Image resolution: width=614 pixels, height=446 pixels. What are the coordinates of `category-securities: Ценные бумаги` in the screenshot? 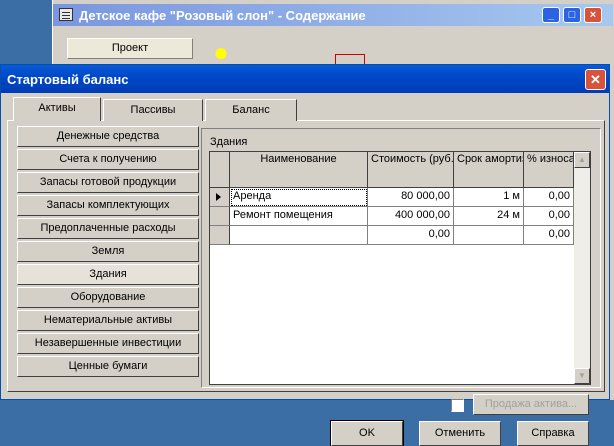 It's located at (108, 366).